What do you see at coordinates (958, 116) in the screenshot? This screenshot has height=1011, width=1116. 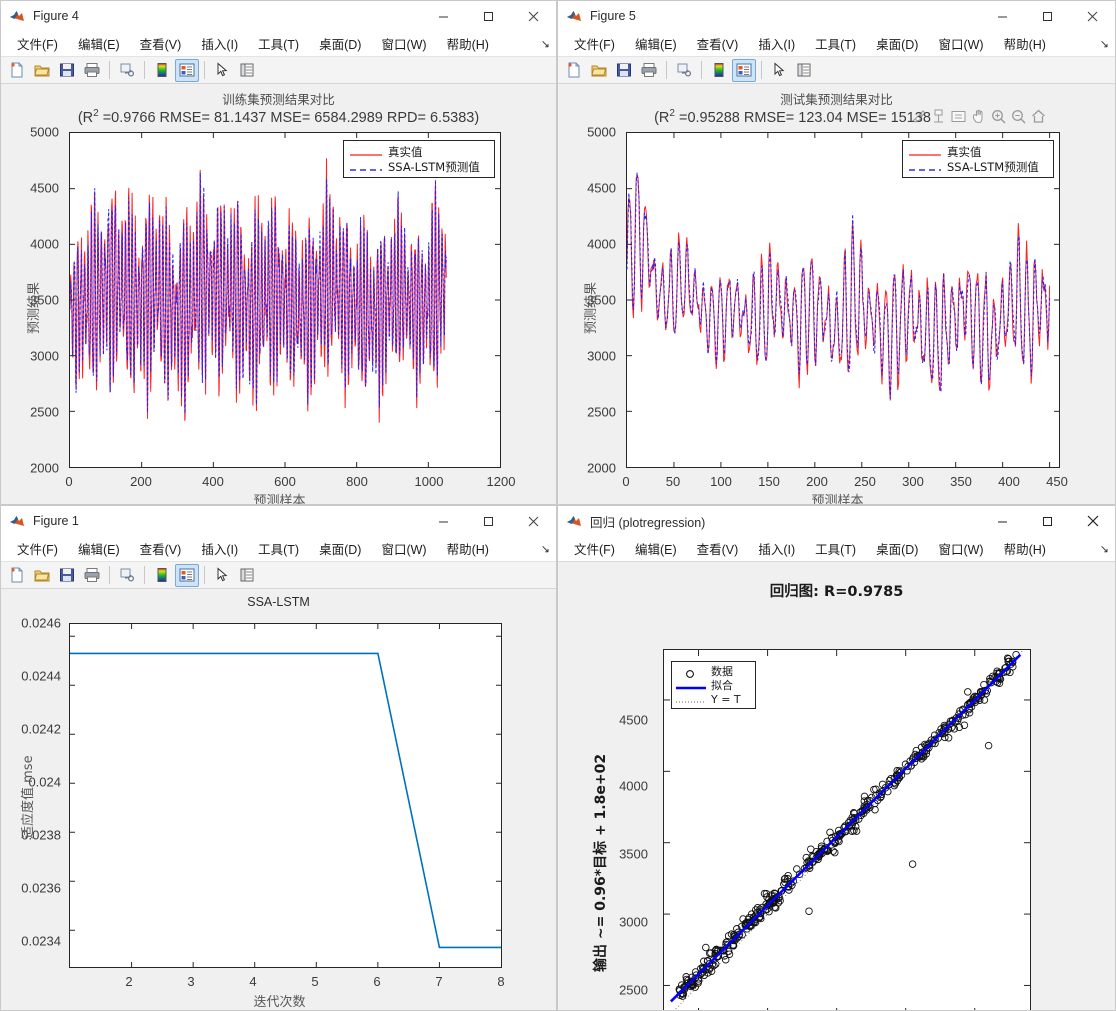 I see `legend-toggle-icon` at bounding box center [958, 116].